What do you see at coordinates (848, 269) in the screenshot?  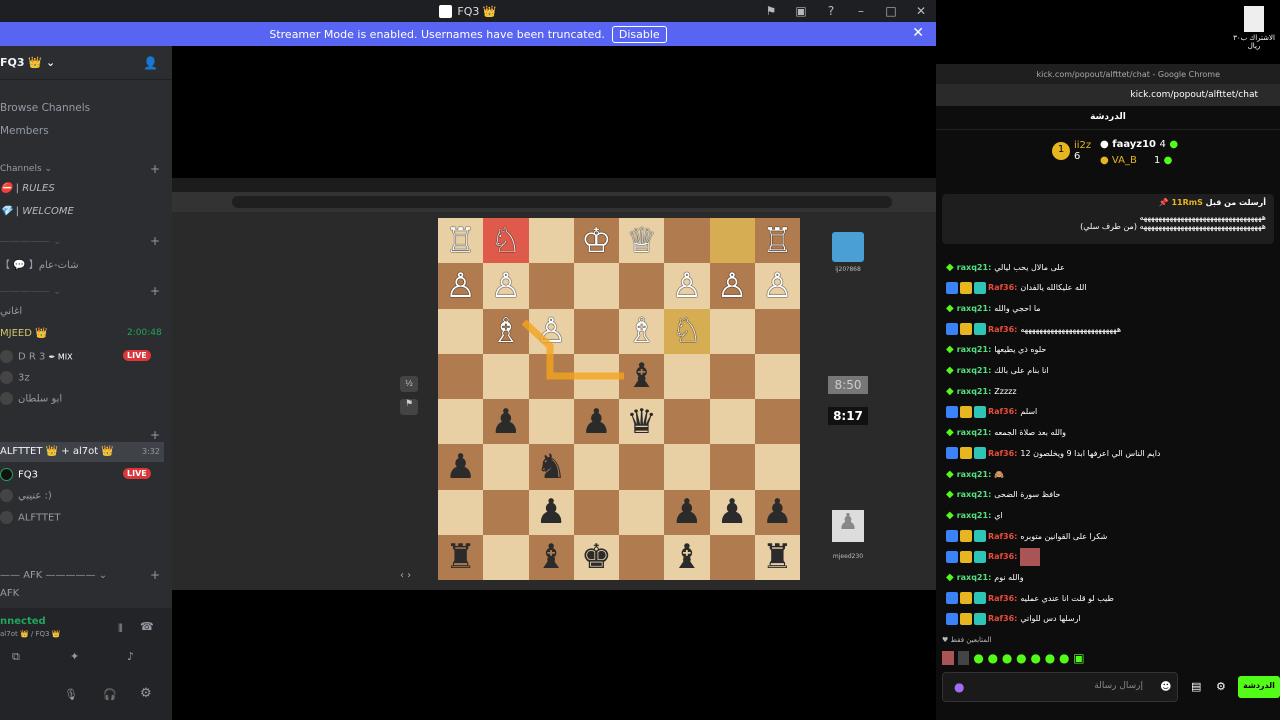 I see `opponent-name: ij20?868` at bounding box center [848, 269].